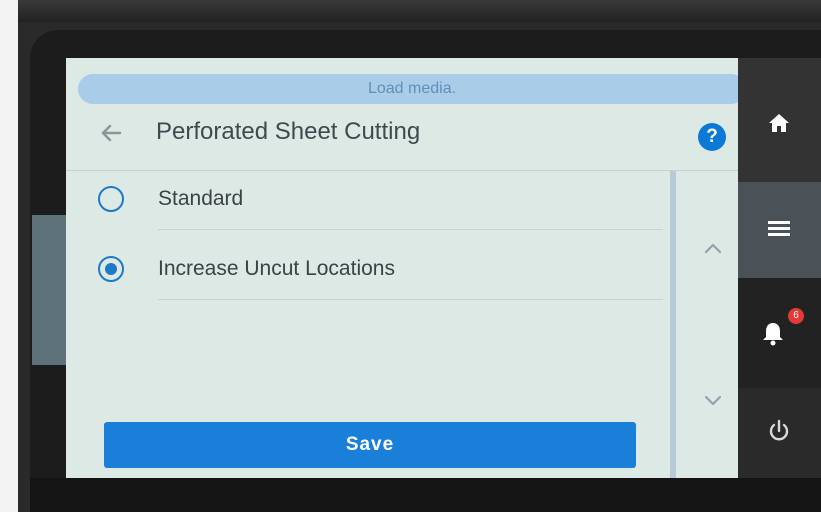  What do you see at coordinates (712, 137) in the screenshot?
I see `help-icon: ?` at bounding box center [712, 137].